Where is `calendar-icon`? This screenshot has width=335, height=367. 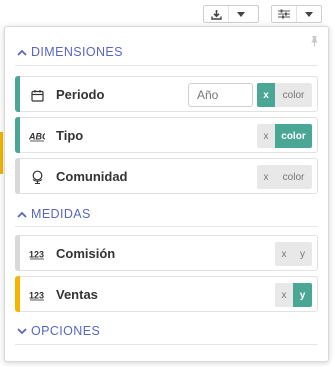 calendar-icon is located at coordinates (37, 95).